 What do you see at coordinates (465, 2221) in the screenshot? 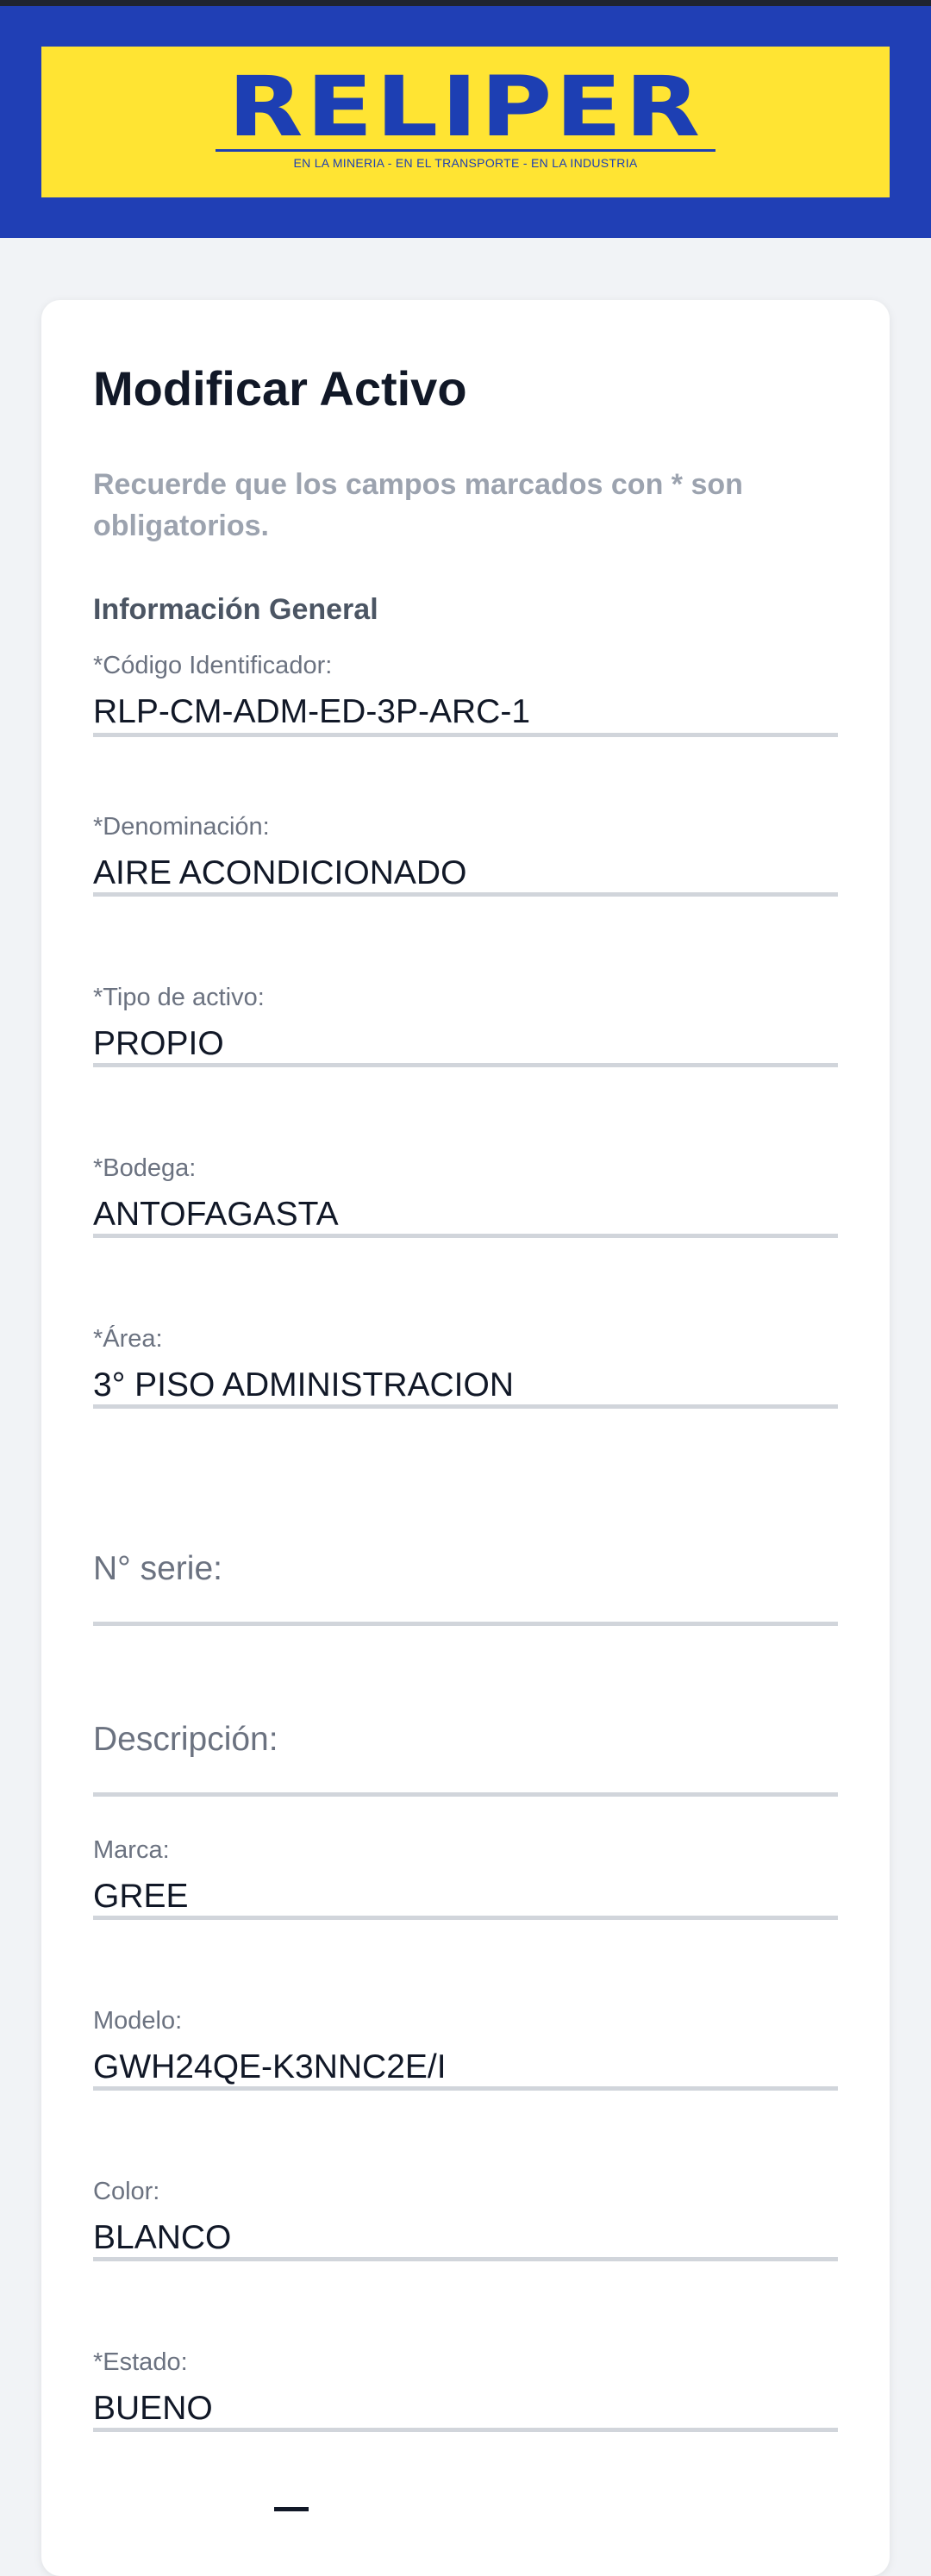
I see `color-field: Color: BLANCO` at bounding box center [465, 2221].